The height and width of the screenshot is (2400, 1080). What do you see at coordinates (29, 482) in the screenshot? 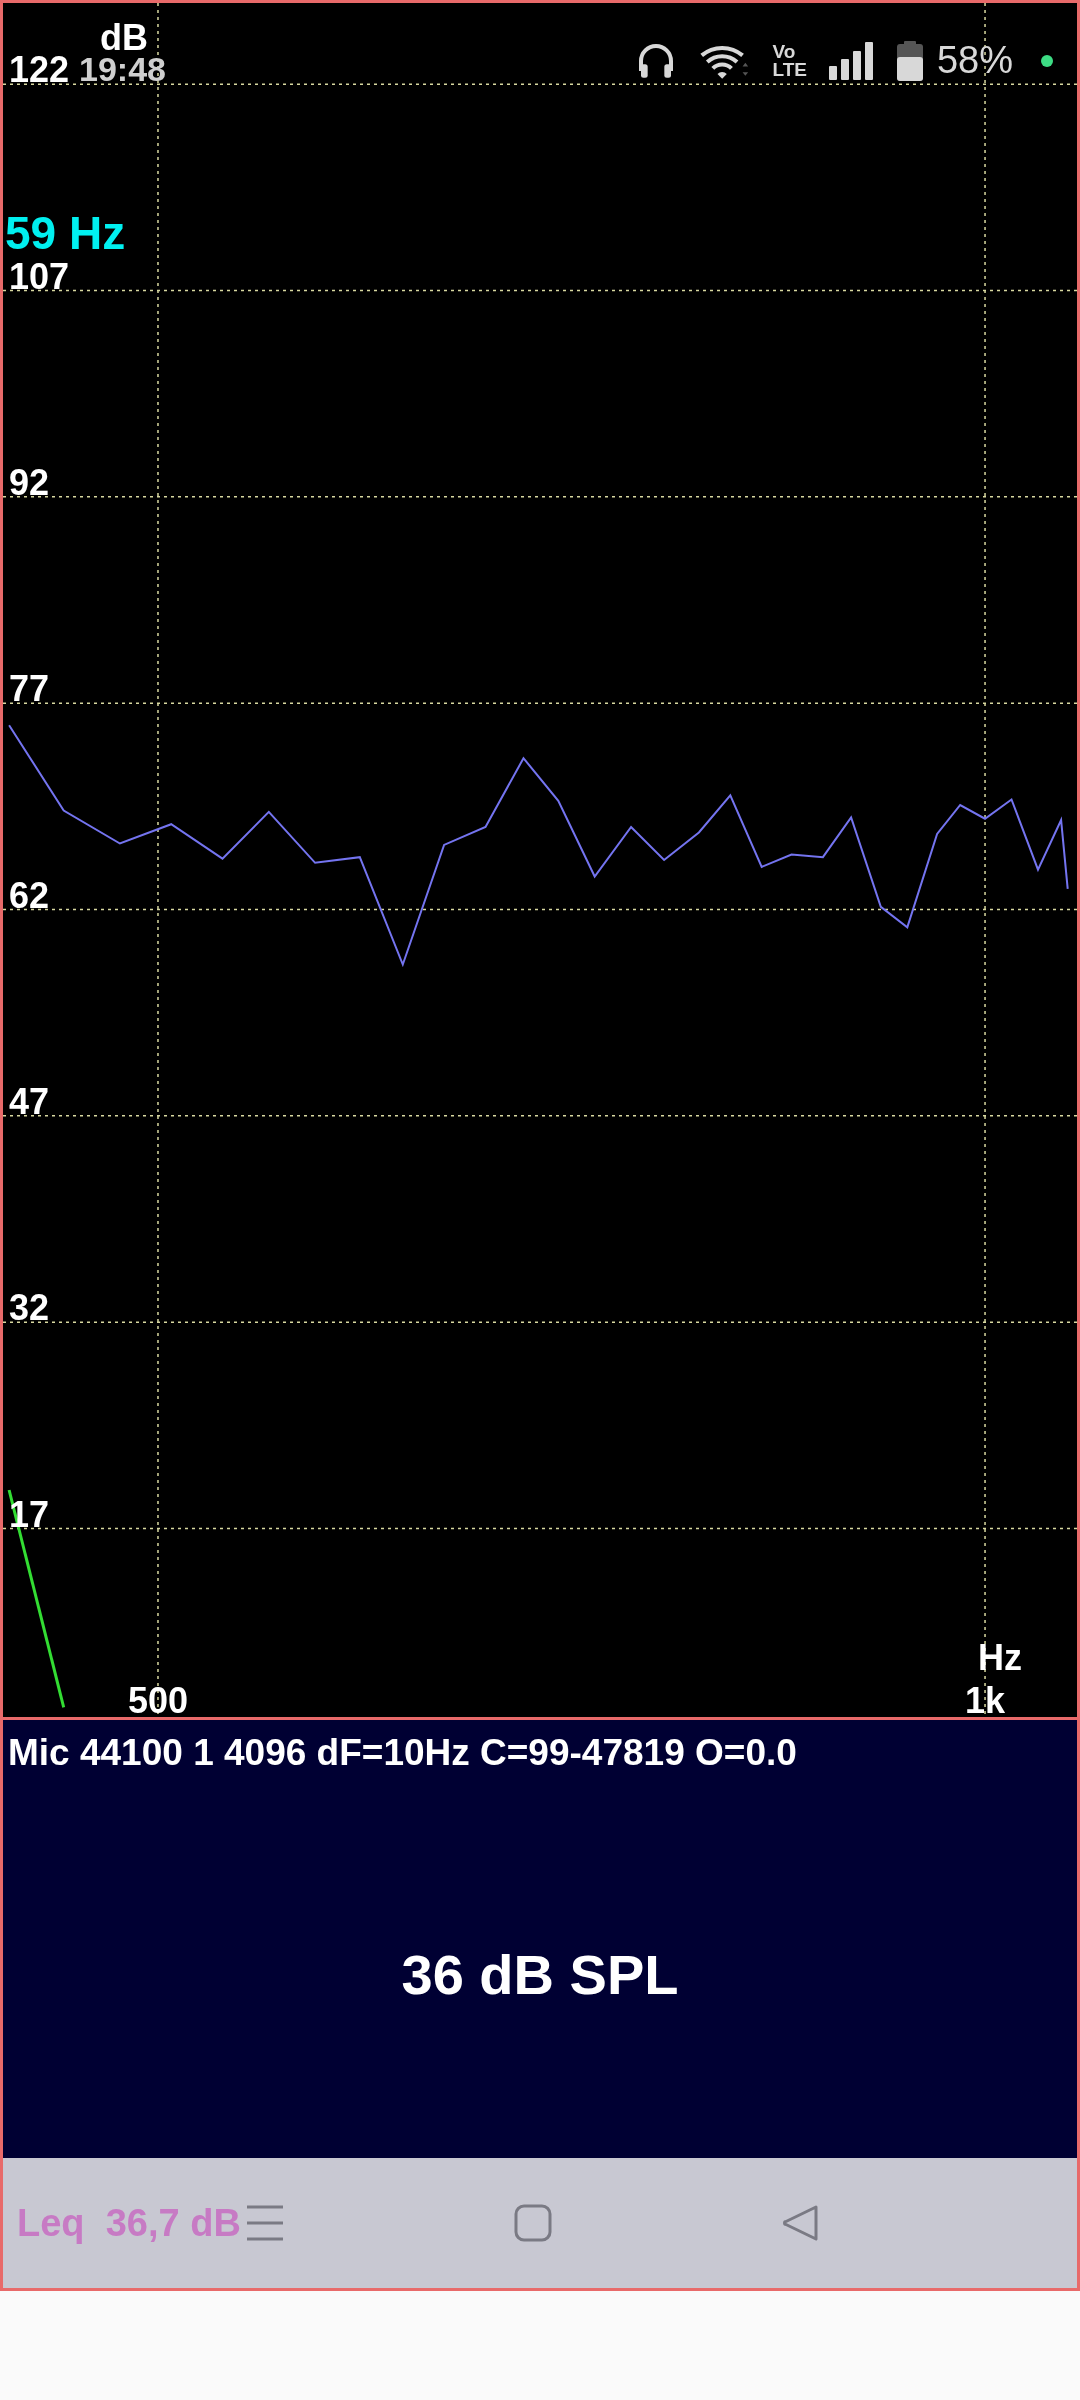
I see `tick-label: 92` at bounding box center [29, 482].